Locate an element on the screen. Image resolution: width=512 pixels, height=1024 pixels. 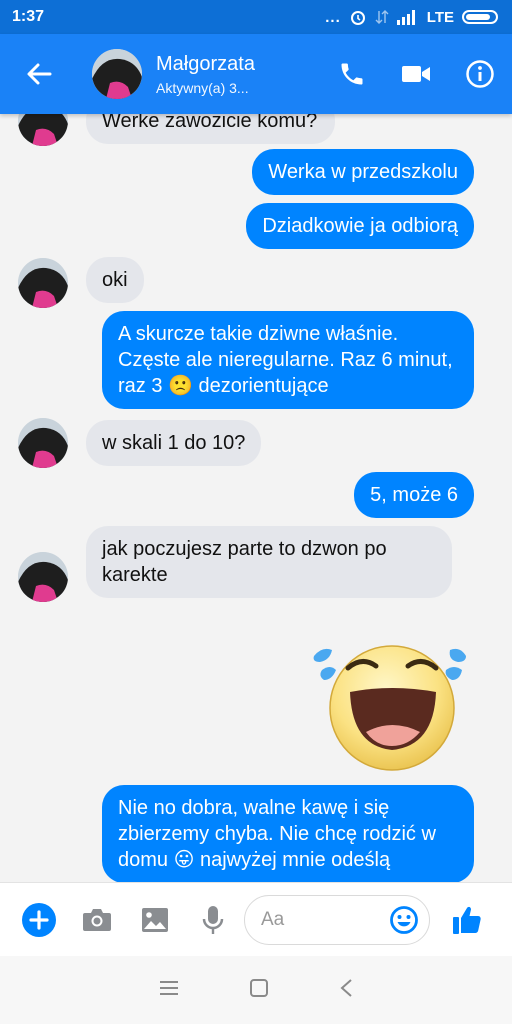
status-icons: ... LTE is located at coordinates (411, 17).